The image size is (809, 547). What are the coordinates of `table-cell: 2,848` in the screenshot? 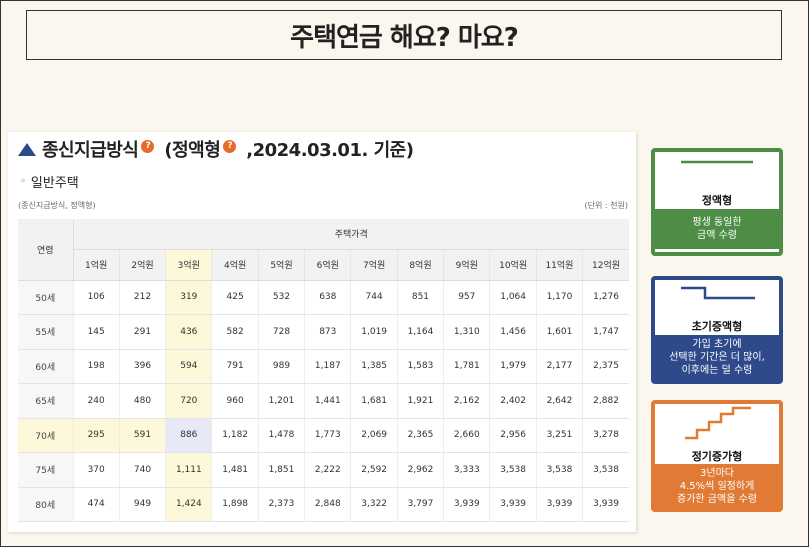 It's located at (327, 504).